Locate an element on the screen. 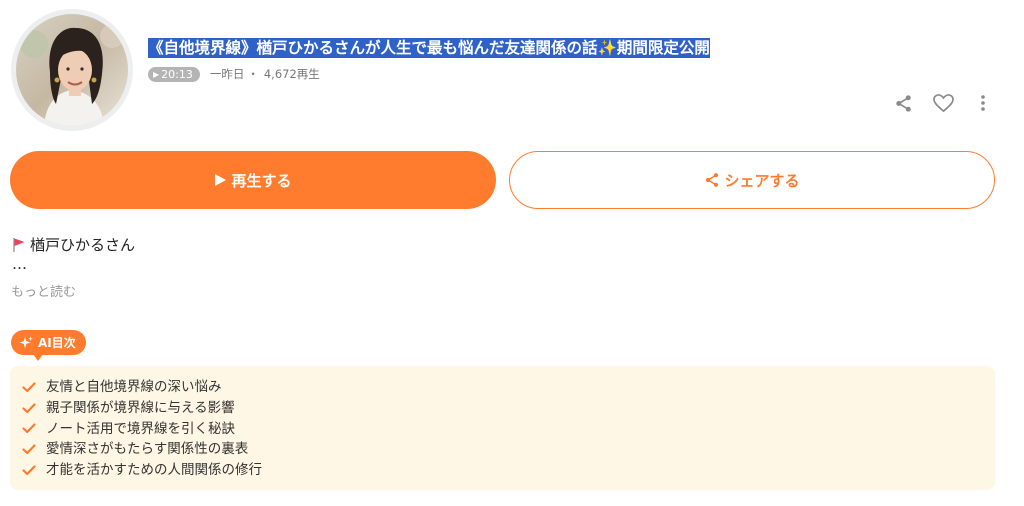 This screenshot has height=506, width=1024. play-button: 再生する is located at coordinates (253, 180).